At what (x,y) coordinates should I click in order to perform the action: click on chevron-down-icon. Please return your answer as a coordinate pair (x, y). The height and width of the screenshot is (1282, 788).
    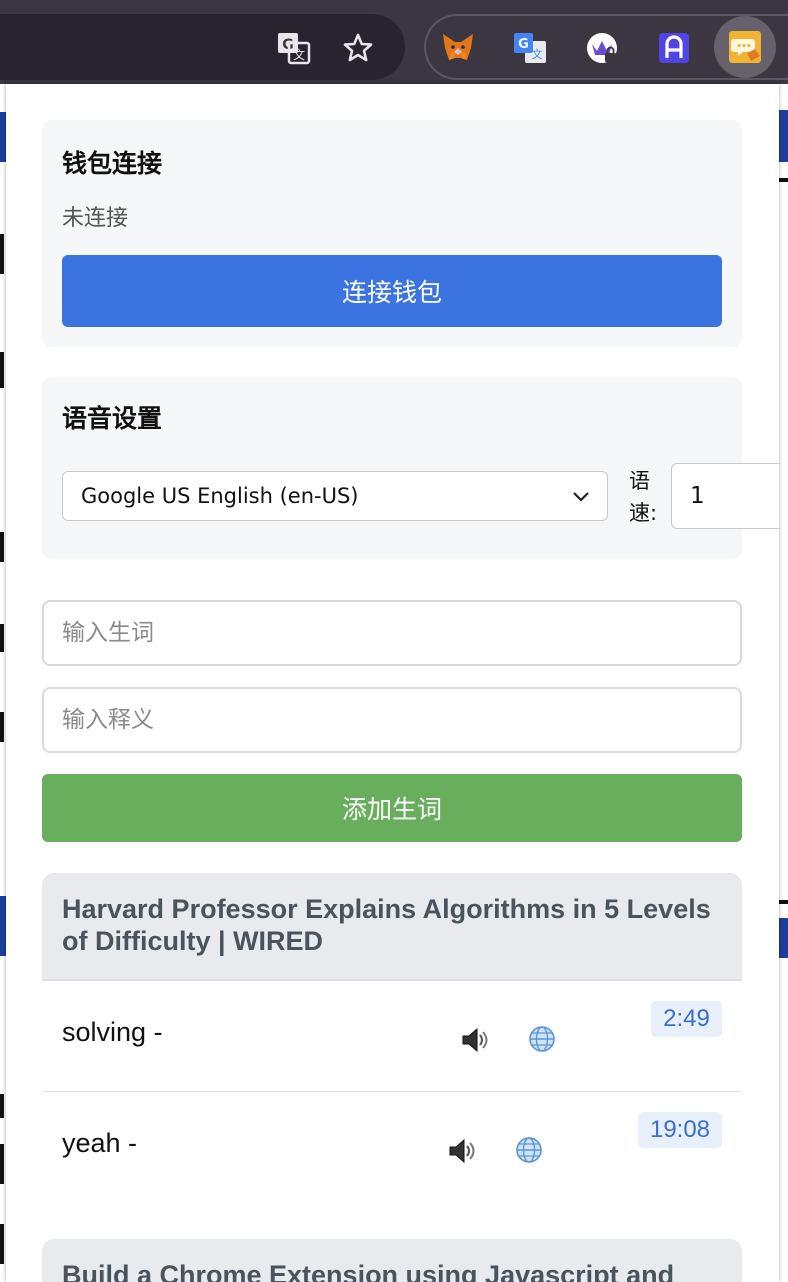
    Looking at the image, I should click on (581, 498).